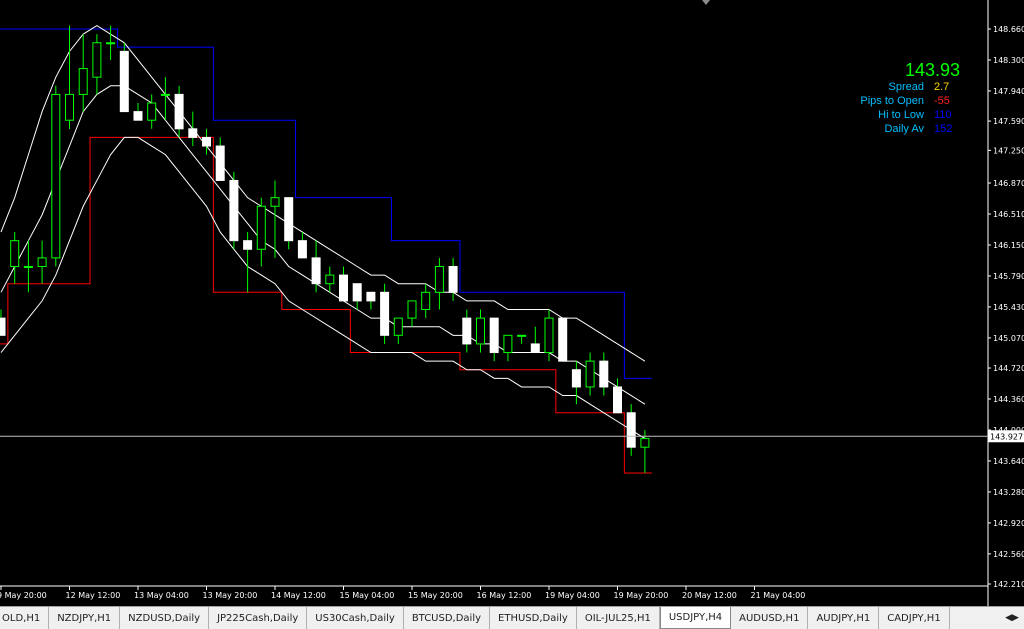 This screenshot has height=629, width=1024. I want to click on info-label: Pips to Open, so click(892, 101).